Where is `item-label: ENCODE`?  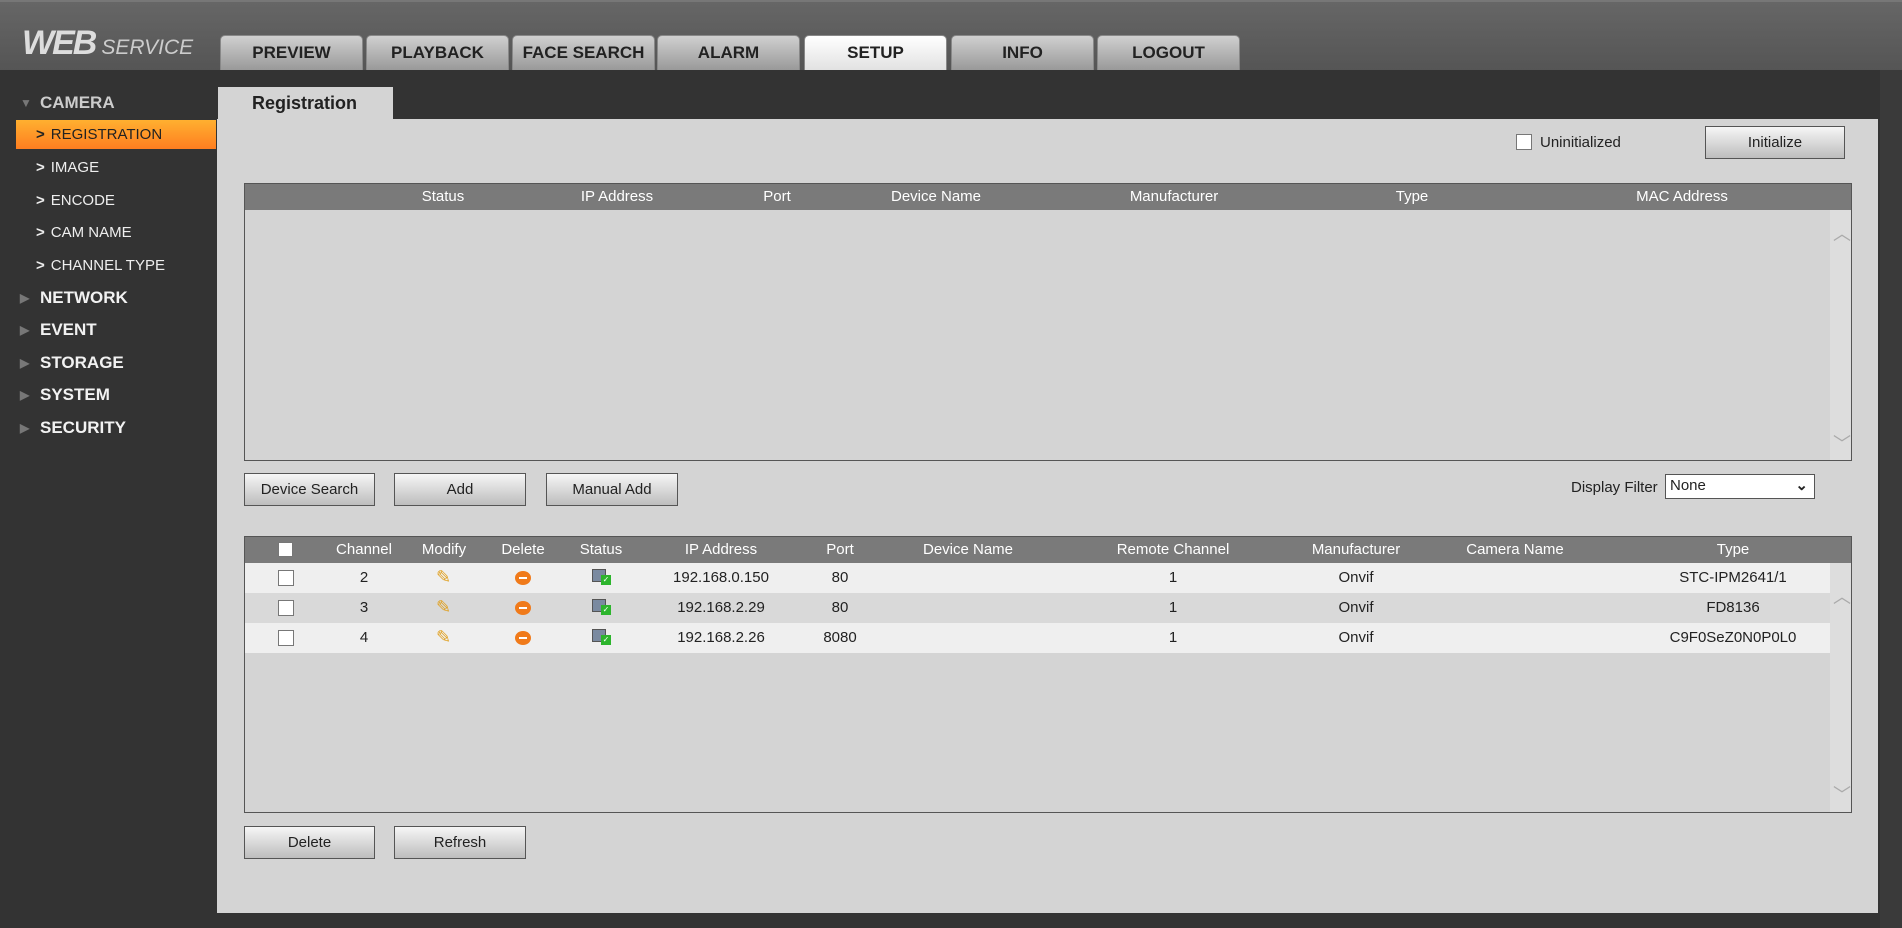 item-label: ENCODE is located at coordinates (82, 200).